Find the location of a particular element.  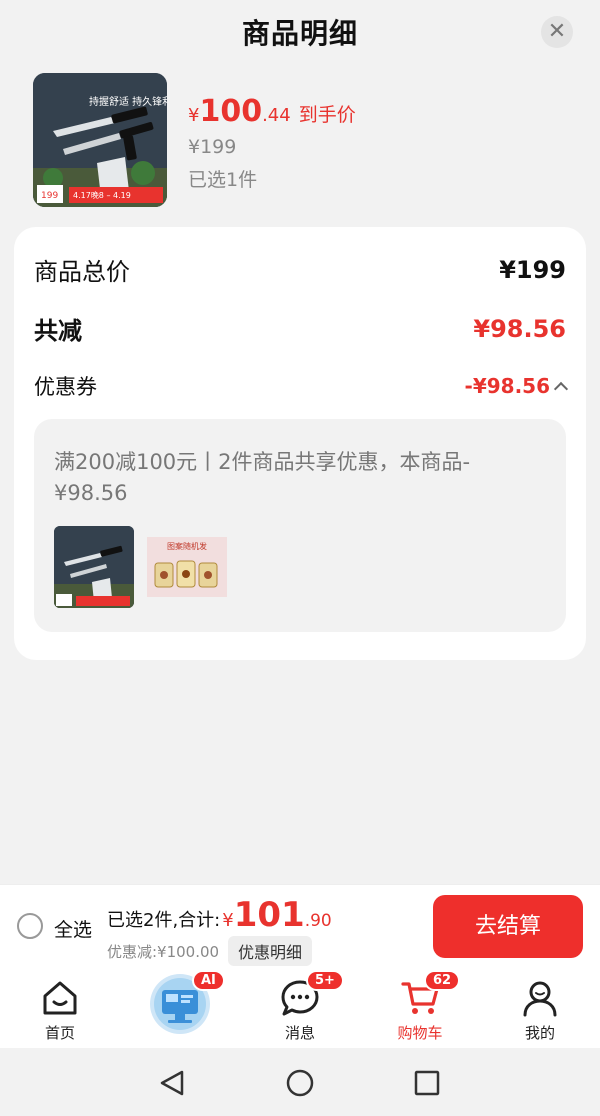

price-integer: 100 is located at coordinates (231, 111).